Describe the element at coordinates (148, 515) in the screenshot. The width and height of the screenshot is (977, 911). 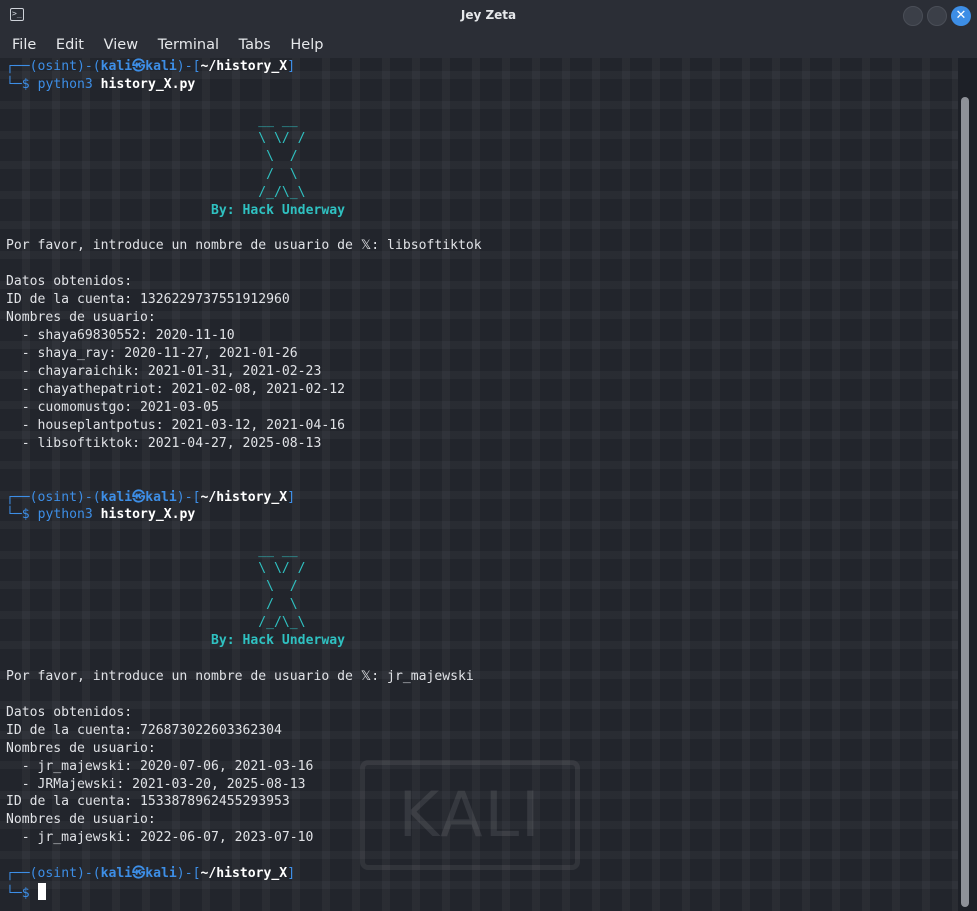
I see `command-arg: history_X.py` at that location.